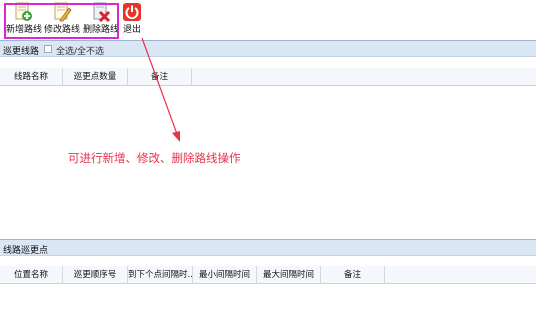  I want to click on column-header: 最小间隔时间, so click(225, 275).